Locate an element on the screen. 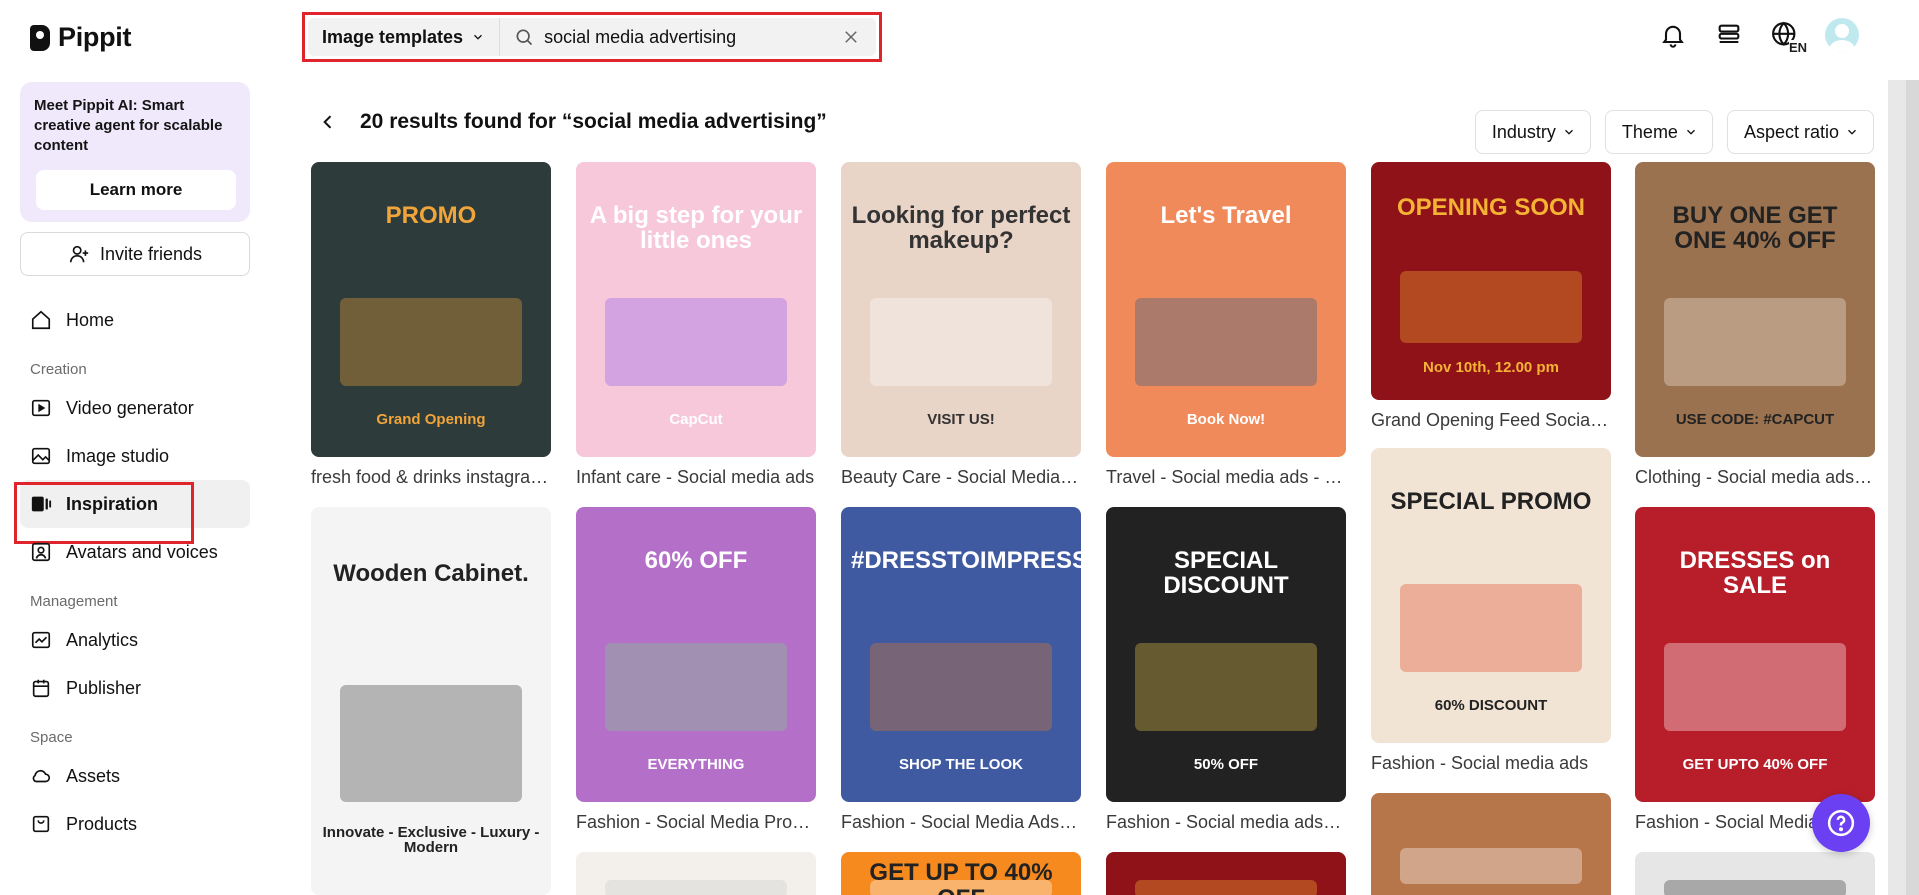 The height and width of the screenshot is (895, 1919). thumbnail-subtext: USE CODE: #CAPCUT is located at coordinates (1755, 419).